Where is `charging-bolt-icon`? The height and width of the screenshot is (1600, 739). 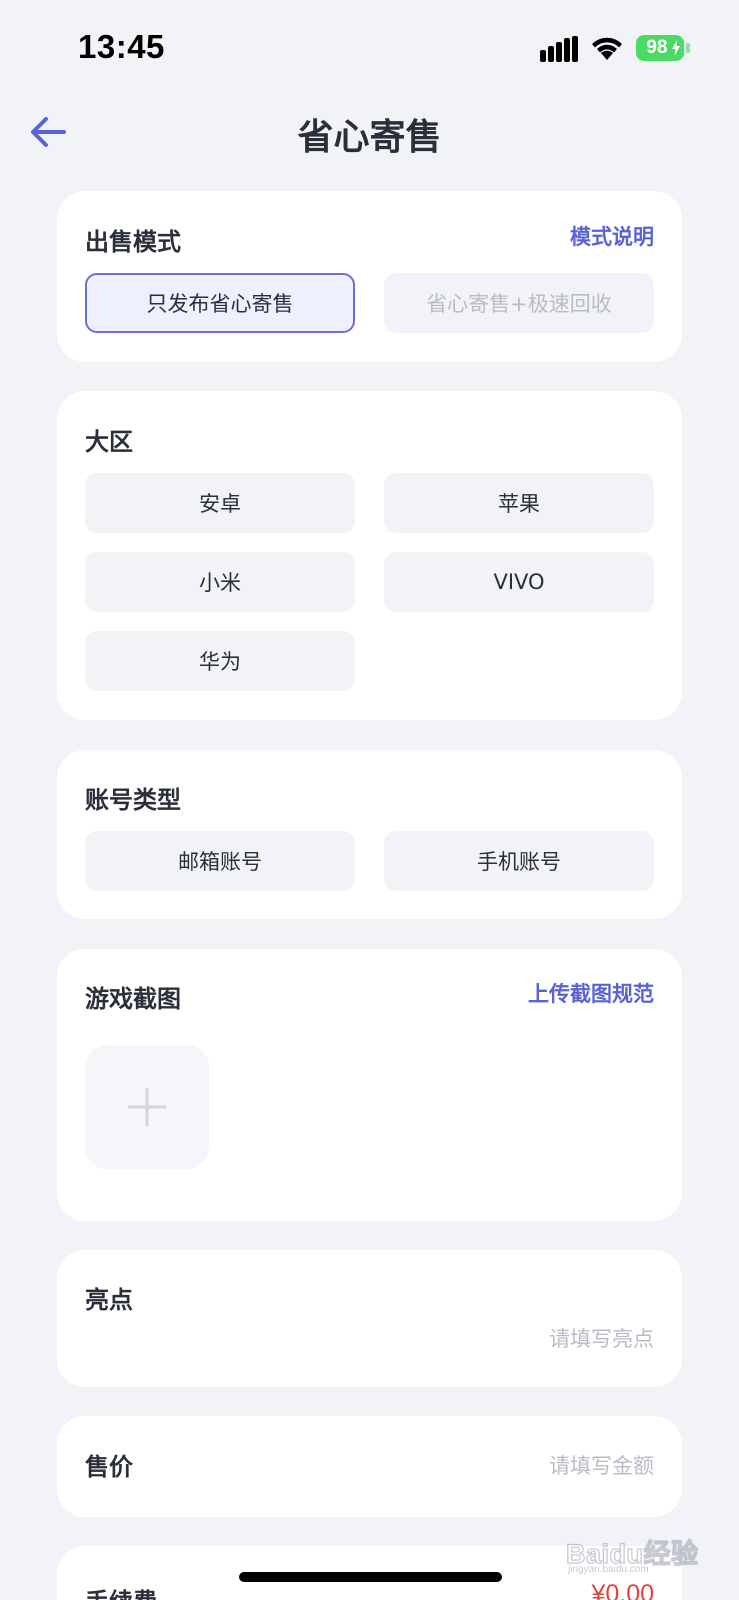 charging-bolt-icon is located at coordinates (676, 48).